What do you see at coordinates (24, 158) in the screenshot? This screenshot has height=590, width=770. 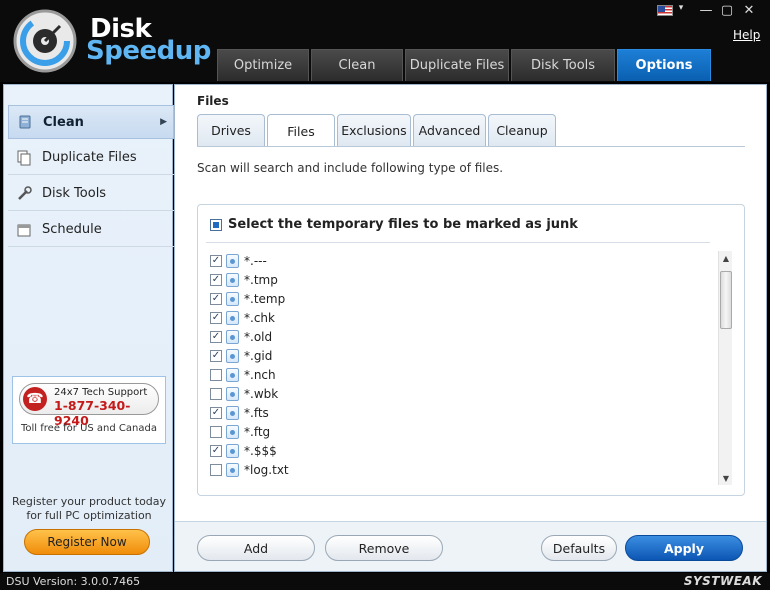 I see `duplicate-files-icon` at bounding box center [24, 158].